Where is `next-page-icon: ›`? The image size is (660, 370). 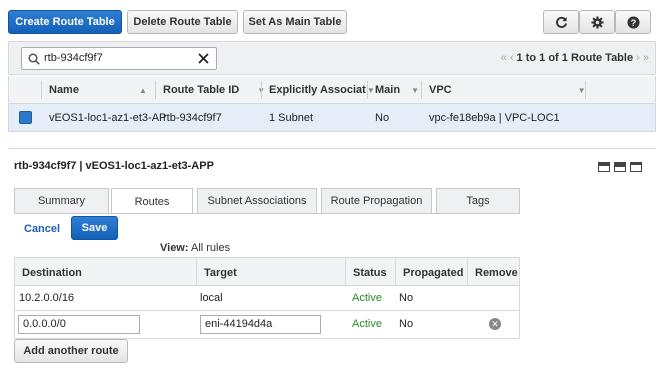
next-page-icon: › is located at coordinates (638, 58).